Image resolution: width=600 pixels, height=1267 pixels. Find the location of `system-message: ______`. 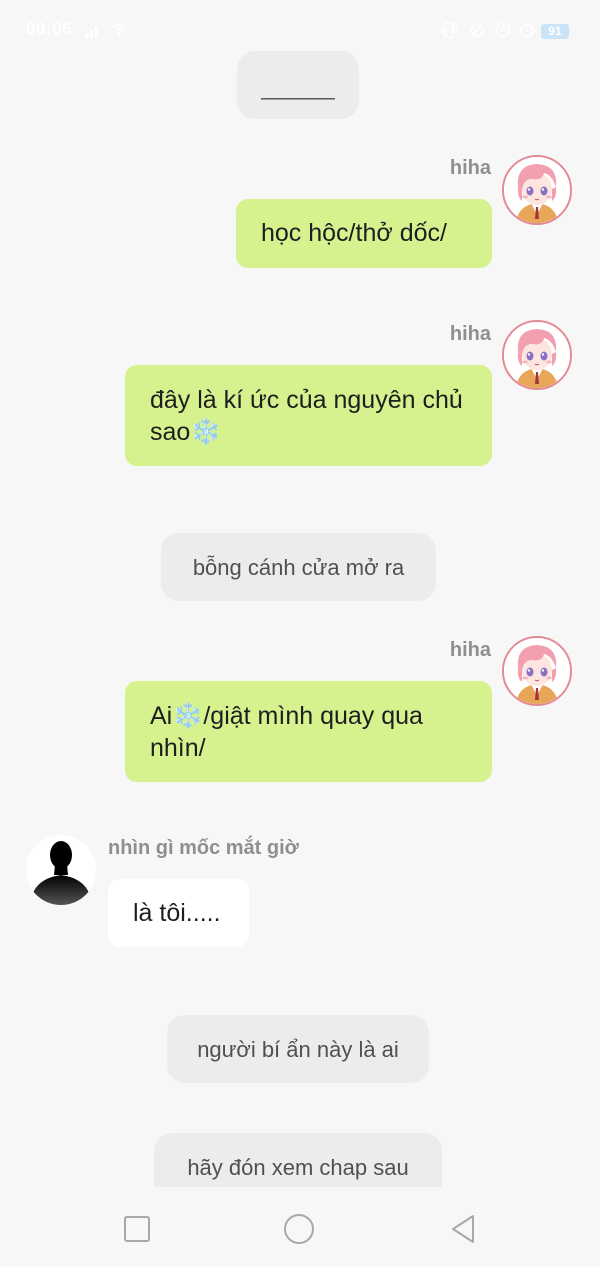

system-message: ______ is located at coordinates (298, 85).